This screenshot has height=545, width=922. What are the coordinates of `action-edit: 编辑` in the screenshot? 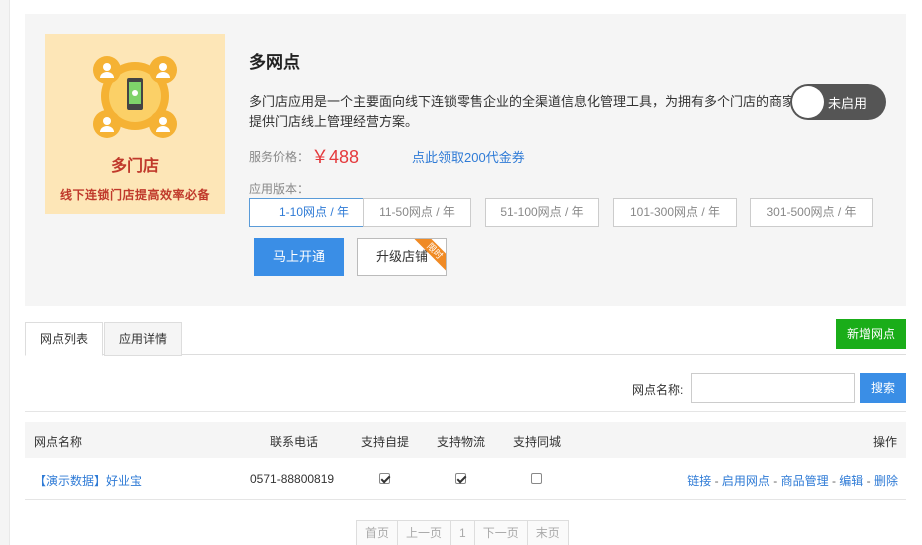 It's located at (851, 481).